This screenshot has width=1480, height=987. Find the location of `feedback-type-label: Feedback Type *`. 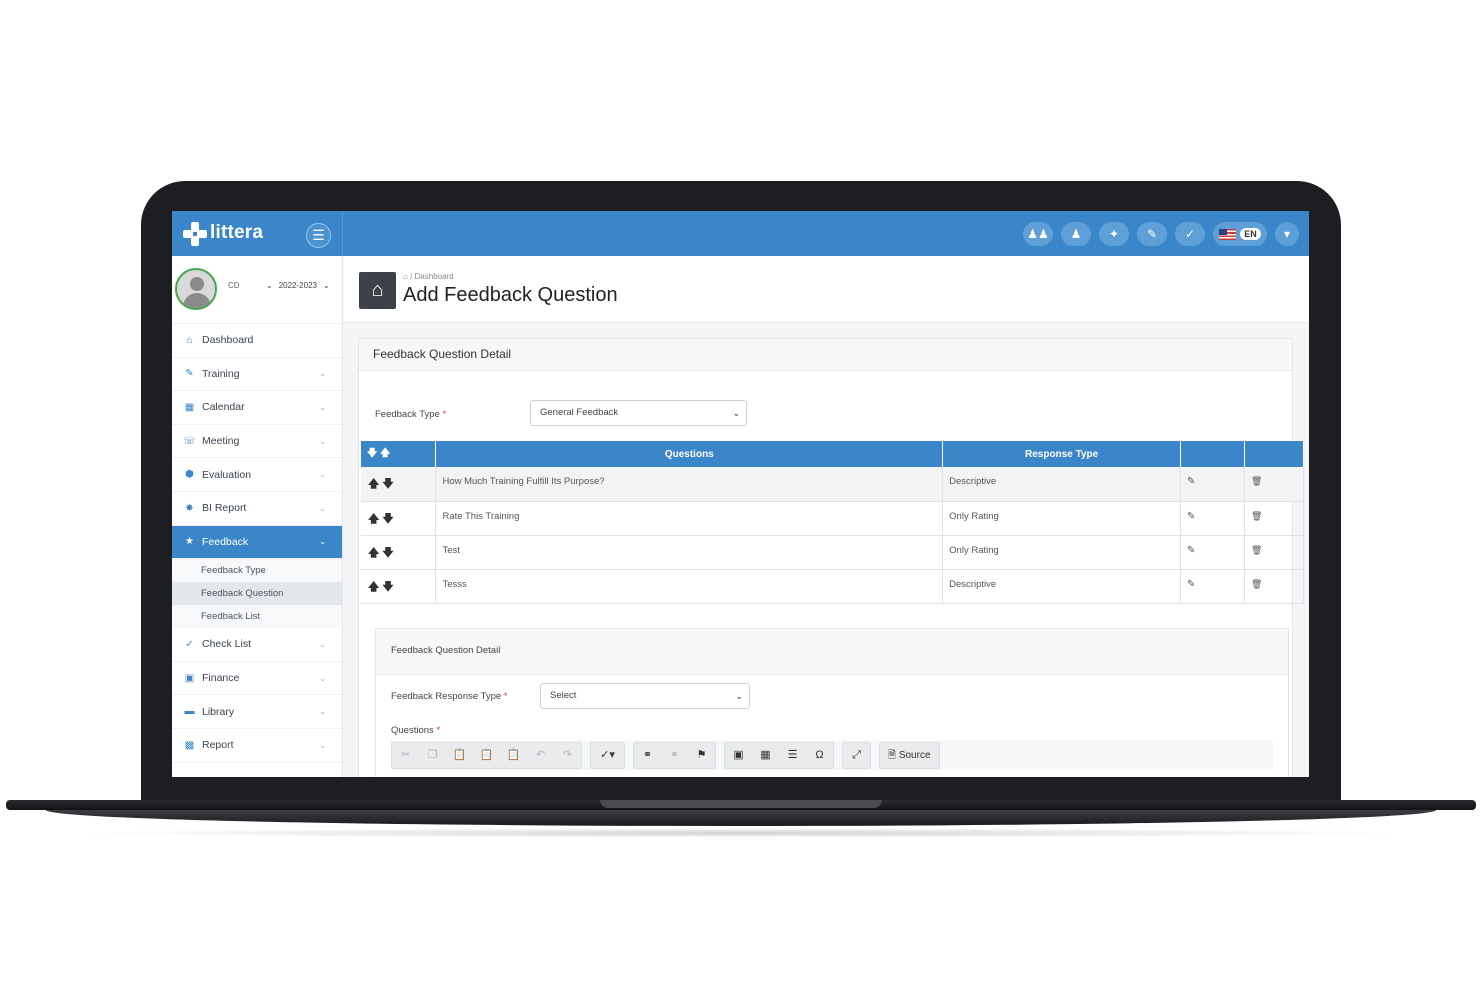

feedback-type-label: Feedback Type * is located at coordinates (411, 414).